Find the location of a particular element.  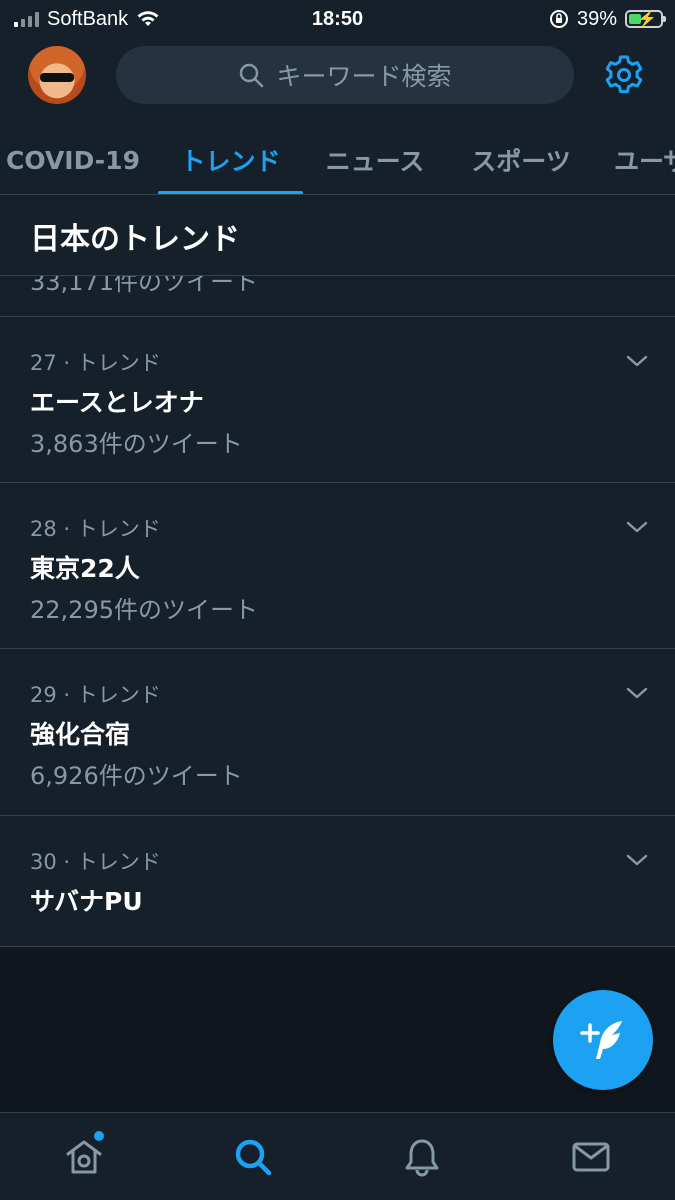

status-bar-left: SoftBank is located at coordinates (87, 19).